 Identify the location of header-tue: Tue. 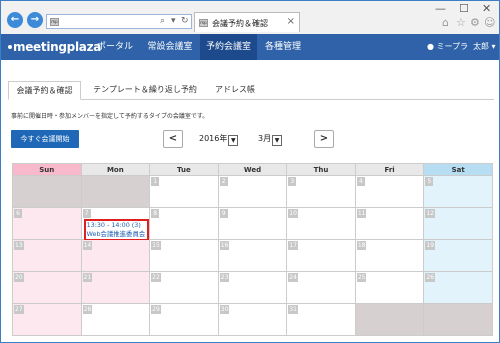
(184, 169).